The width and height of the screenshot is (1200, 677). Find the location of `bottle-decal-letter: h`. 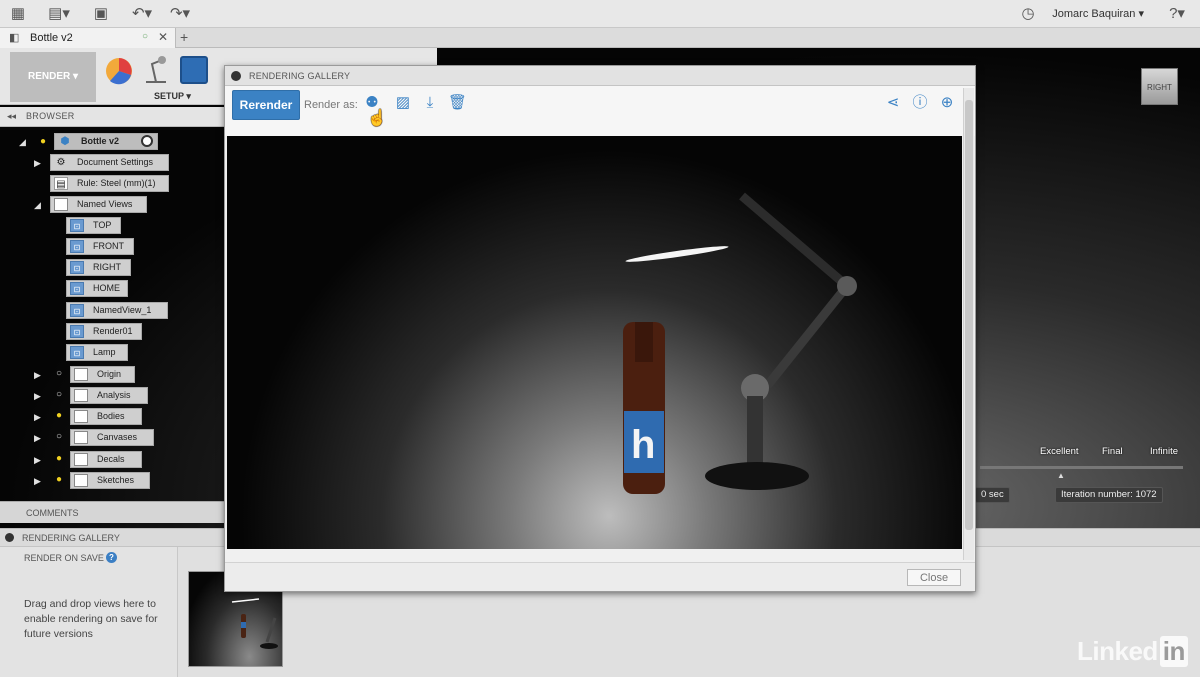

bottle-decal-letter: h is located at coordinates (643, 445).